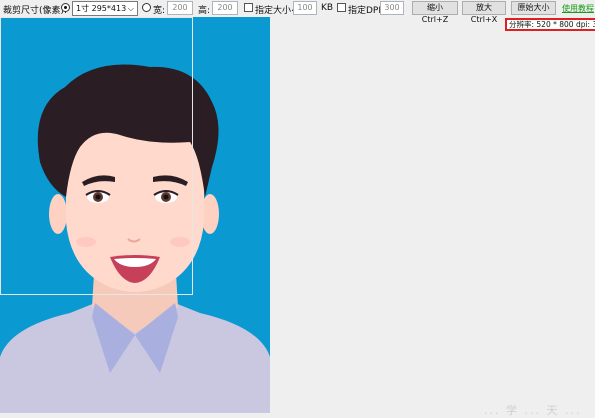 This screenshot has width=595, height=418. What do you see at coordinates (533, 8) in the screenshot?
I see `original-size-button: 原始大小` at bounding box center [533, 8].